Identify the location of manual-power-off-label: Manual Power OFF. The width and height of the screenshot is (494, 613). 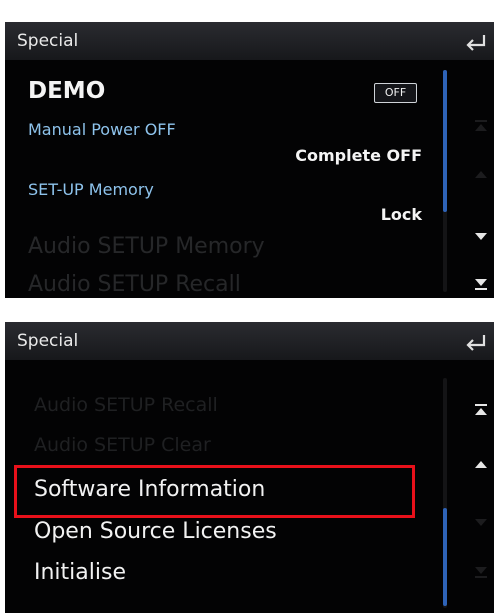
(102, 129).